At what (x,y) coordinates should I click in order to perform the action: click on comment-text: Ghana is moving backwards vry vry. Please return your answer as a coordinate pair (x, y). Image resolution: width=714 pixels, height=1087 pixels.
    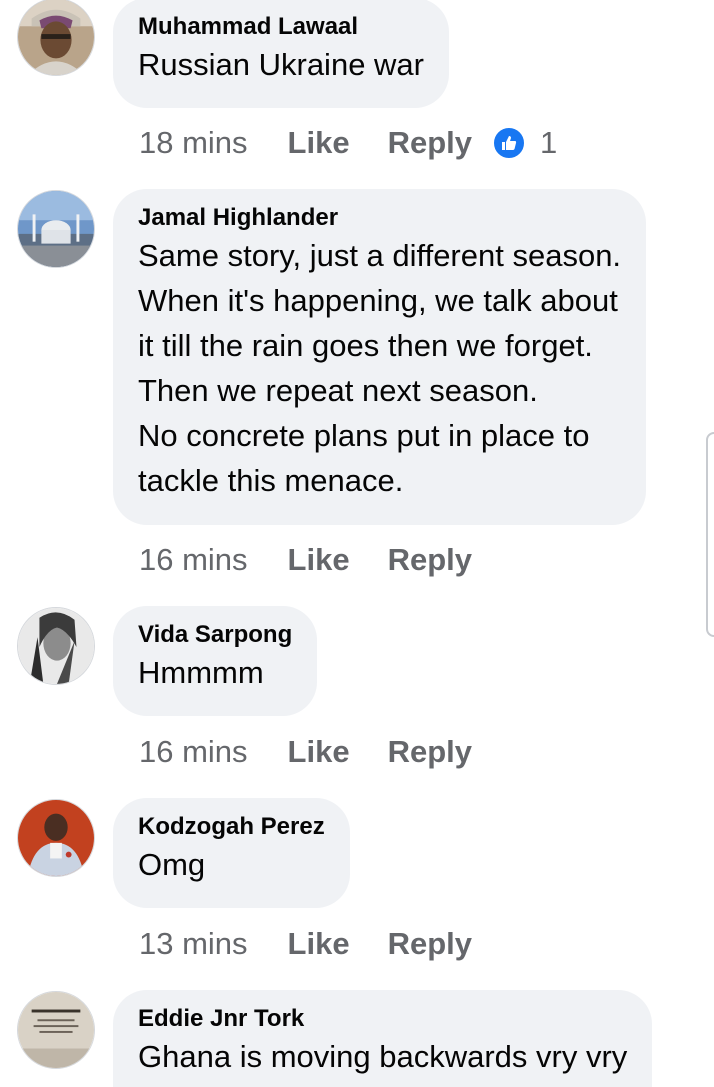
    Looking at the image, I should click on (382, 1056).